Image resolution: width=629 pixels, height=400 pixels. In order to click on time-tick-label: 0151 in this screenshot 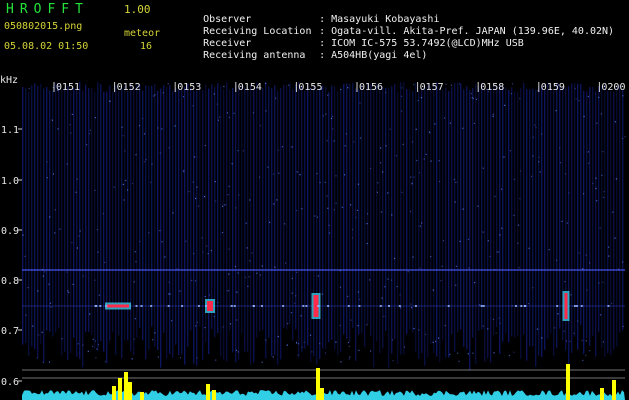, I will do `click(68, 87)`.